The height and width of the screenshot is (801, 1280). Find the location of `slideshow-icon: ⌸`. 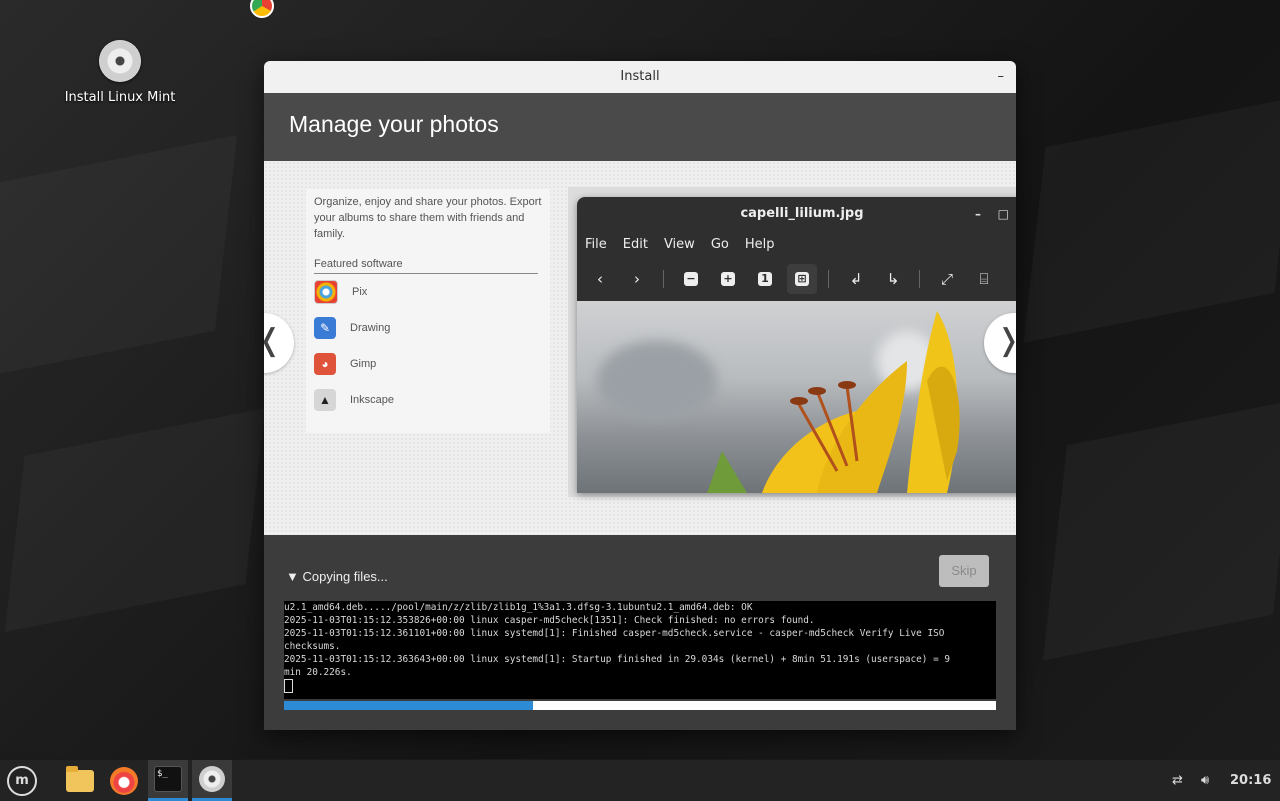

slideshow-icon: ⌸ is located at coordinates (984, 279).